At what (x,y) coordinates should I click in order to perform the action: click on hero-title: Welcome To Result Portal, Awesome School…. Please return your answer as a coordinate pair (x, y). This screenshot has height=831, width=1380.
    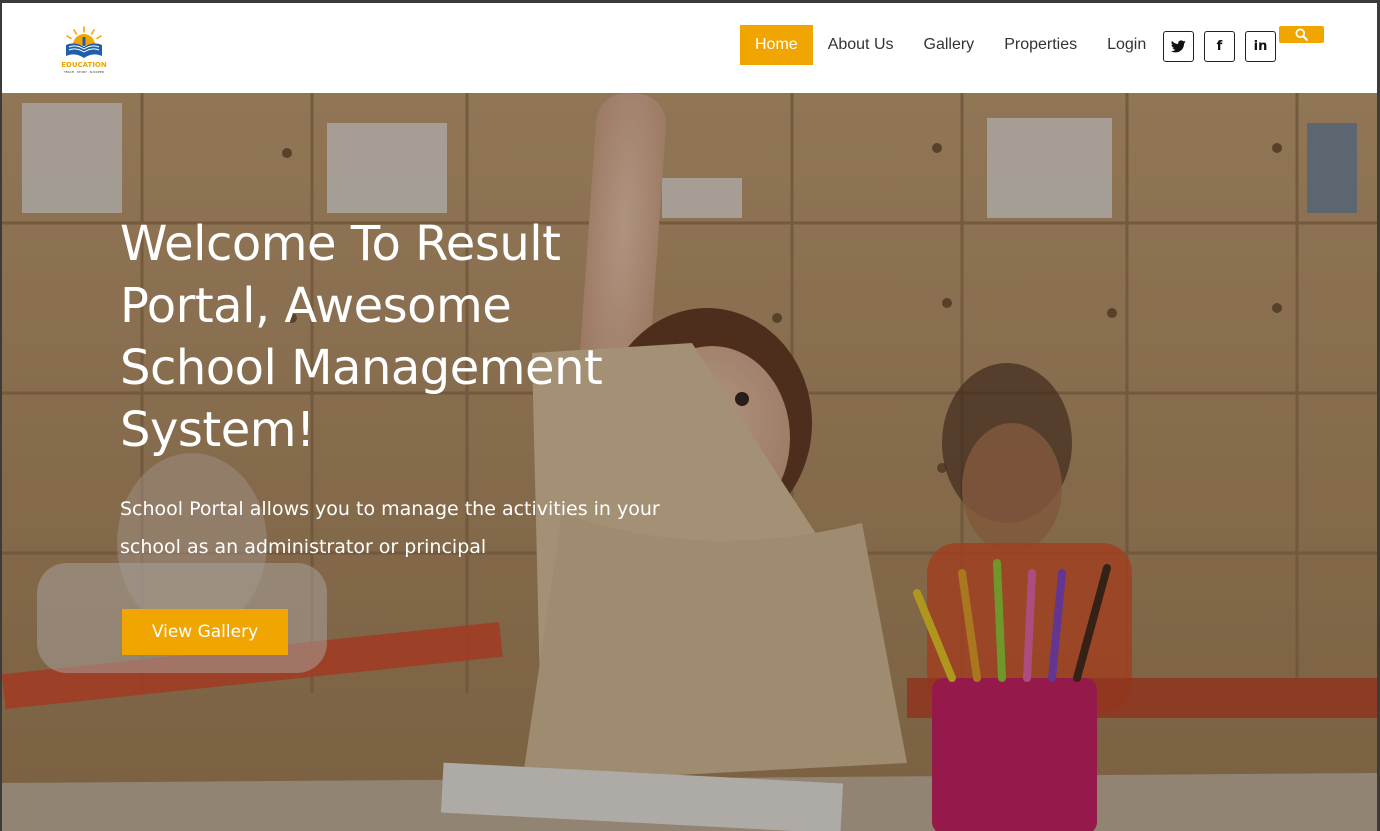
    Looking at the image, I should click on (361, 337).